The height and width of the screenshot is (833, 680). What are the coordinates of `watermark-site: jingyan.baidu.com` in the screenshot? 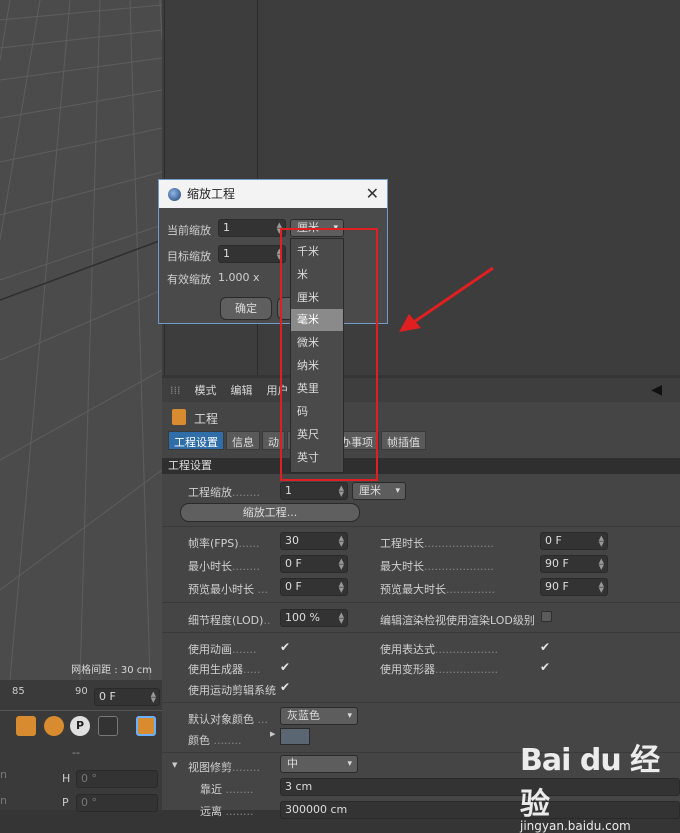 It's located at (575, 826).